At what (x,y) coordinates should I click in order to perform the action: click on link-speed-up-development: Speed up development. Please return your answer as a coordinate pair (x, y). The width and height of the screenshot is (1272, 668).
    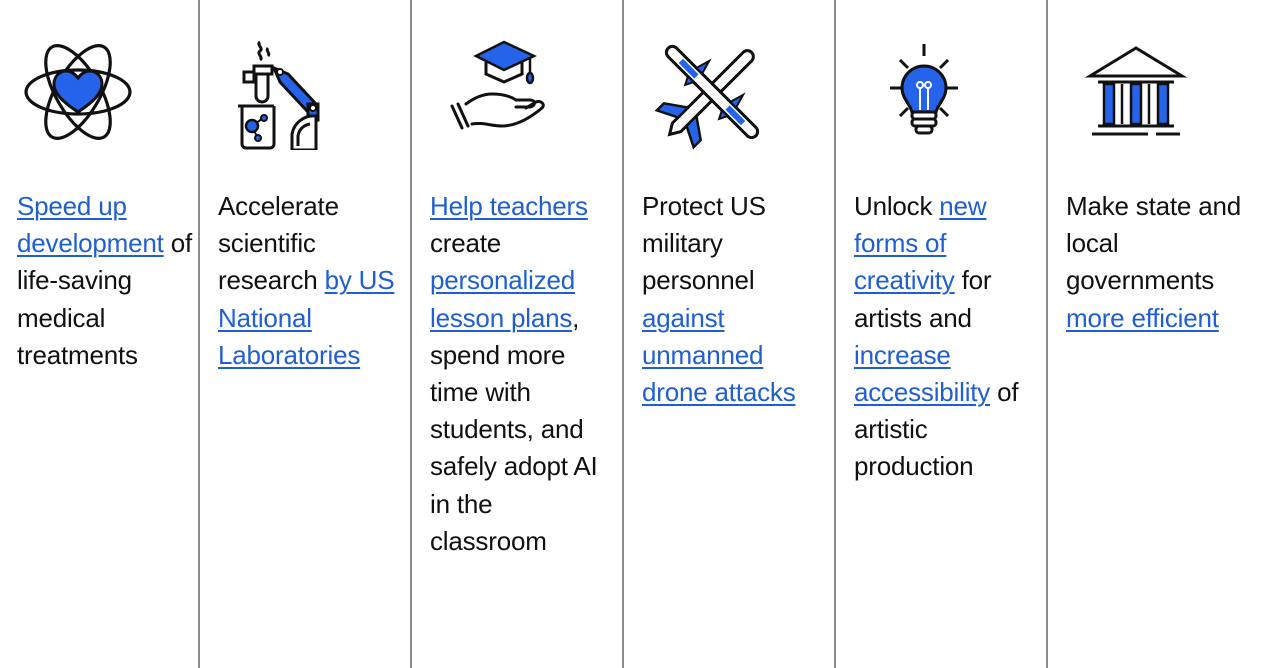
    Looking at the image, I should click on (90, 224).